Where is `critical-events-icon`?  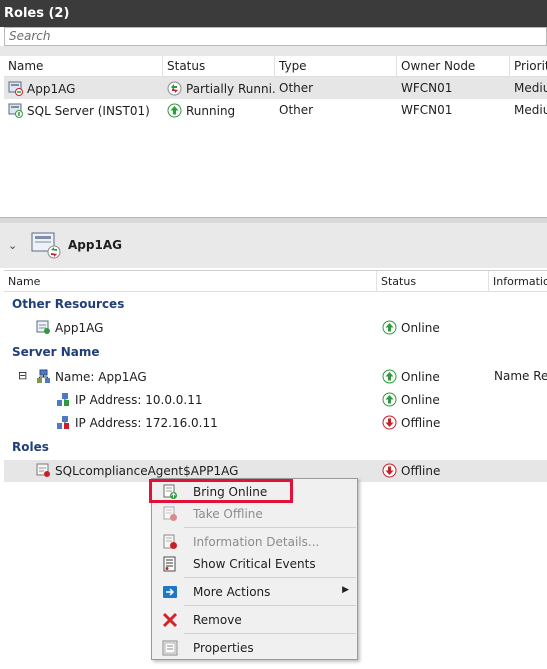 critical-events-icon is located at coordinates (170, 564).